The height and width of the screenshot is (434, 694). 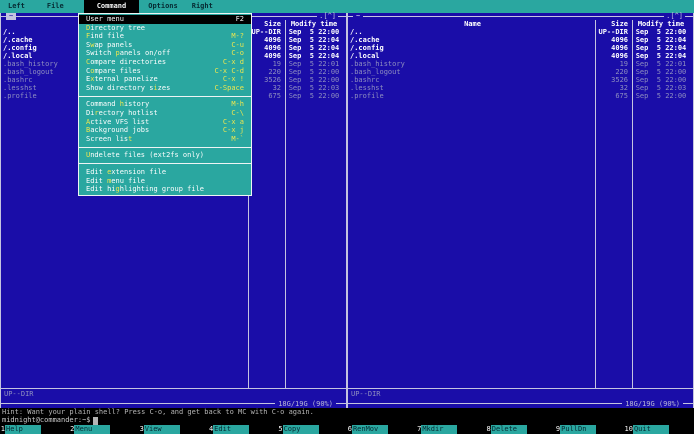 I want to click on menu-item-shortcut: C-x !, so click(x=233, y=79).